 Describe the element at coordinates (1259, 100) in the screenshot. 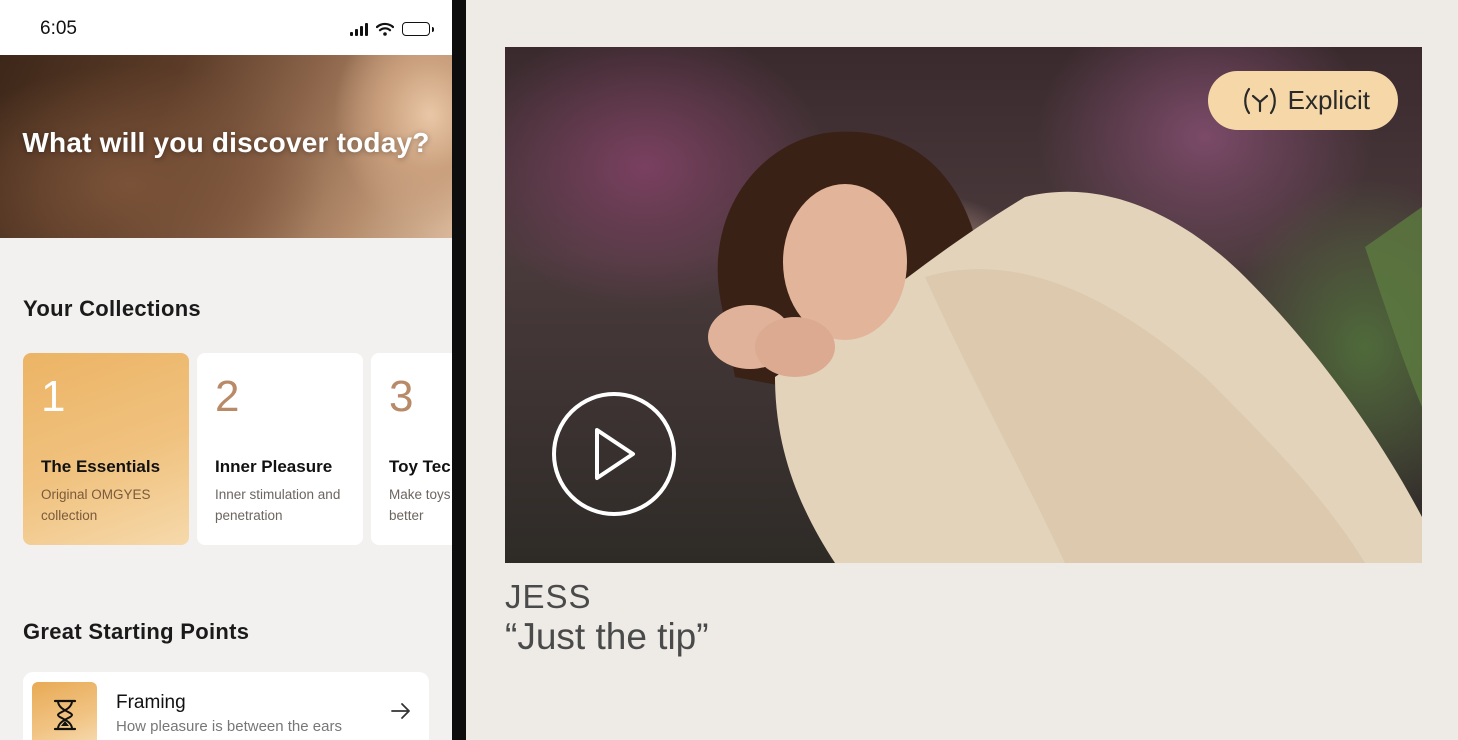

I see `explicit-icon` at that location.